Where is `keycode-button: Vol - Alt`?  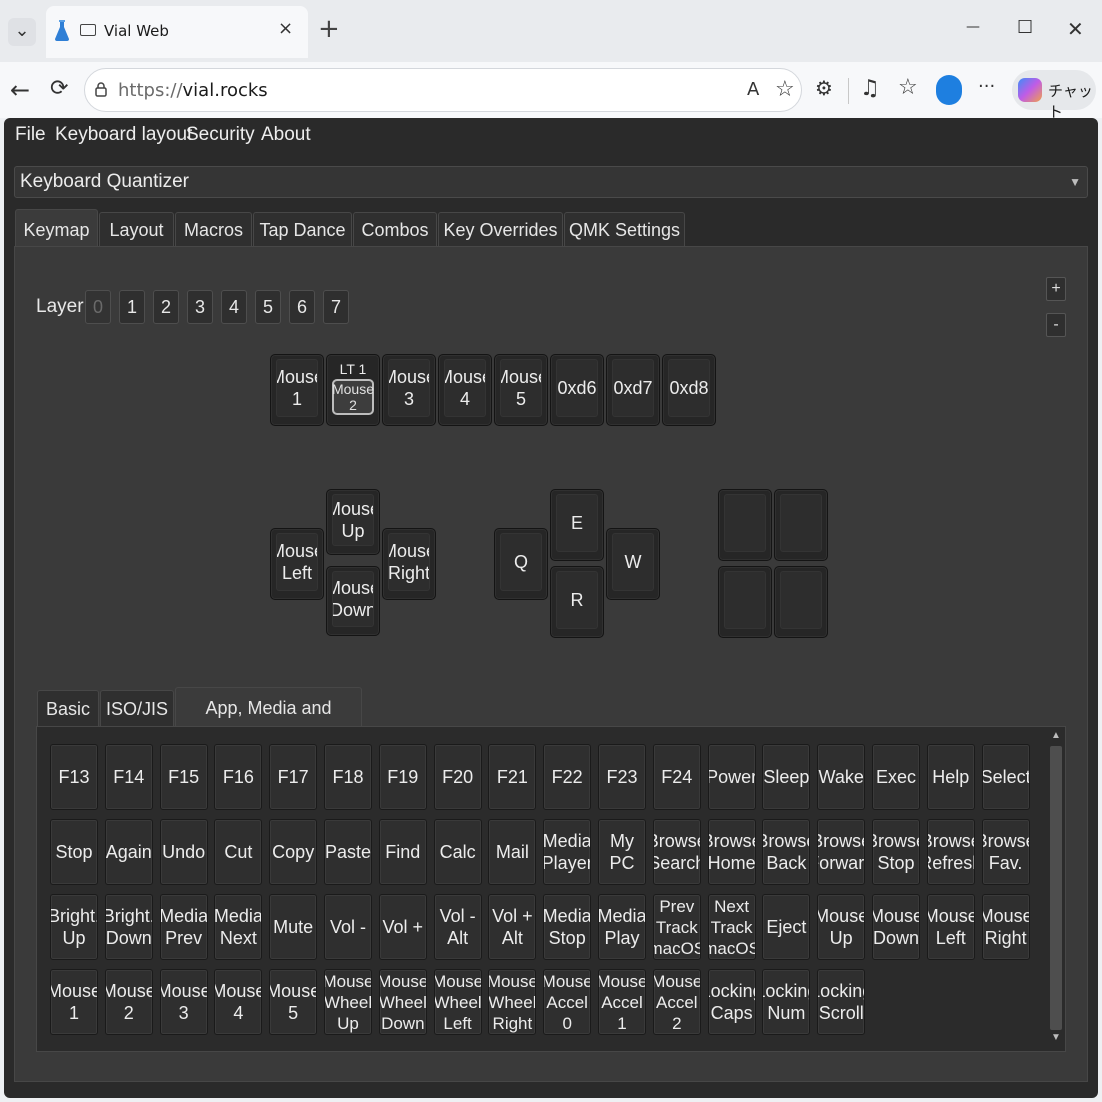 keycode-button: Vol - Alt is located at coordinates (457, 927).